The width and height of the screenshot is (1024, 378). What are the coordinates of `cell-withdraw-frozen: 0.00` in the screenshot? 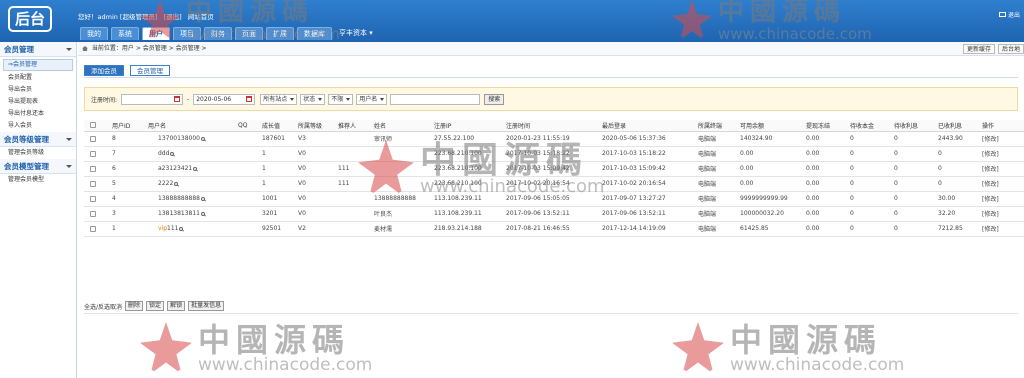 It's located at (828, 199).